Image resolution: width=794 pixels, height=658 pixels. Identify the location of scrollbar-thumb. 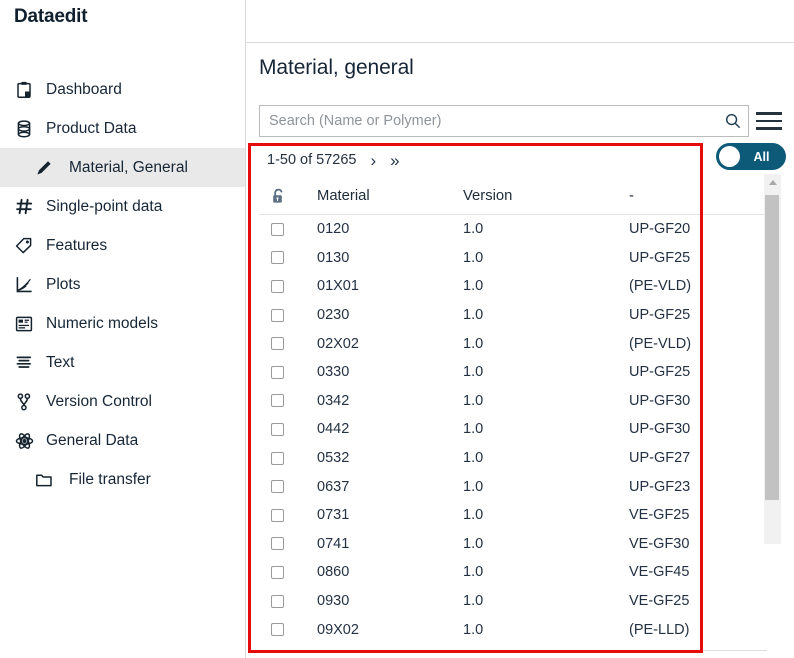
(772, 347).